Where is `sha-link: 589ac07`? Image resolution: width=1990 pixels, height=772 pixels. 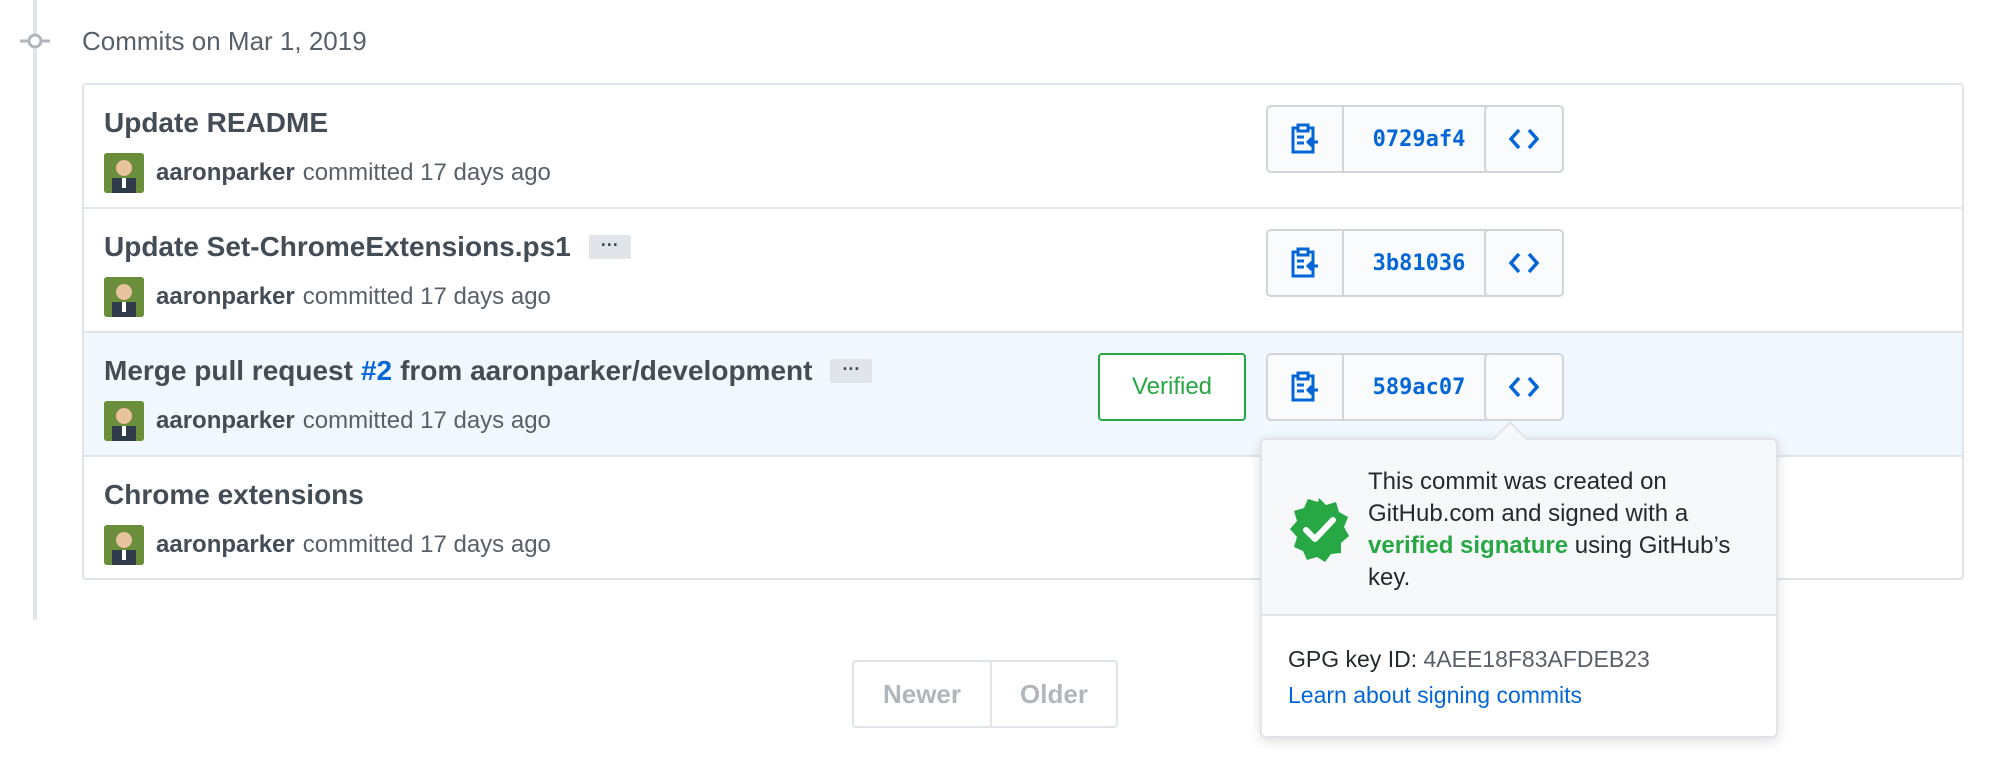 sha-link: 589ac07 is located at coordinates (1419, 387).